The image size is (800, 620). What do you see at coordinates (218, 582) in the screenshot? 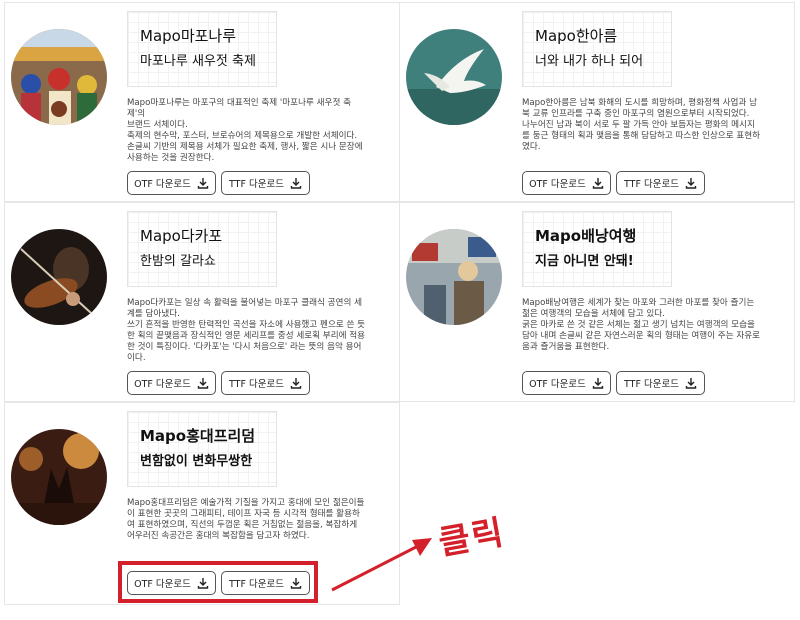
I see `highlight-box` at bounding box center [218, 582].